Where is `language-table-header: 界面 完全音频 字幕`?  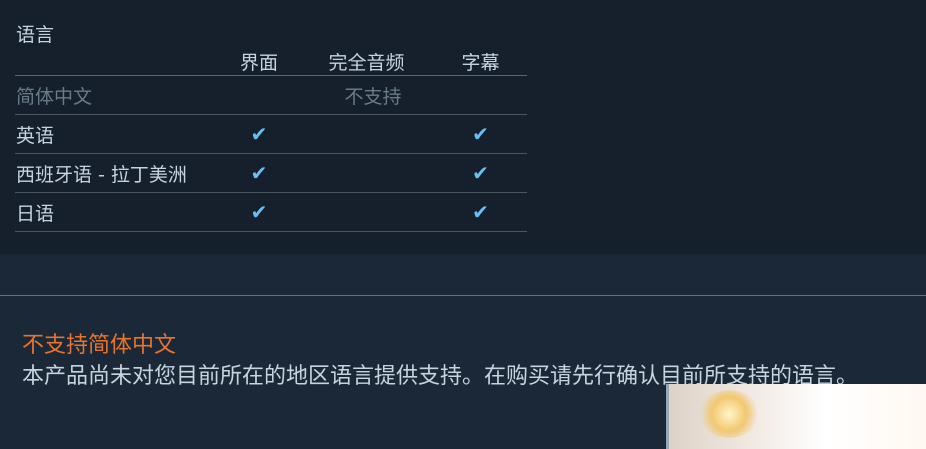
language-table-header: 界面 完全音频 字幕 is located at coordinates (271, 62).